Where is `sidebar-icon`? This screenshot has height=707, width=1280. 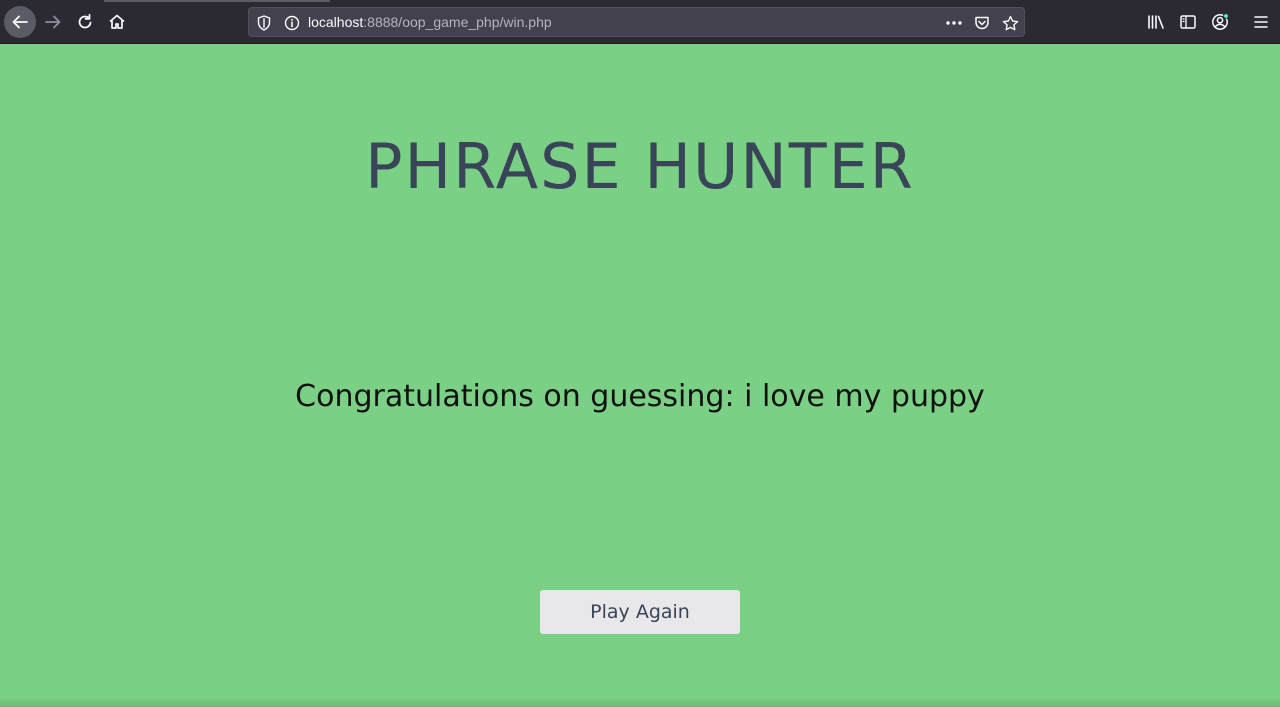 sidebar-icon is located at coordinates (1188, 22).